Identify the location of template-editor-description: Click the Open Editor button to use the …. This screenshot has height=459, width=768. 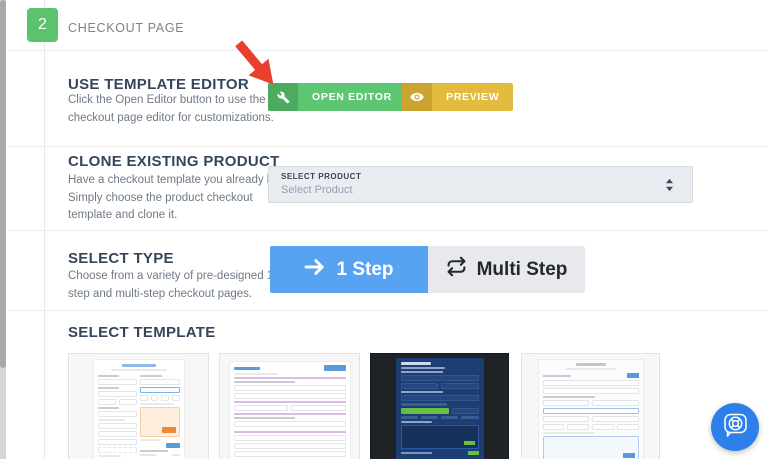
(175, 109).